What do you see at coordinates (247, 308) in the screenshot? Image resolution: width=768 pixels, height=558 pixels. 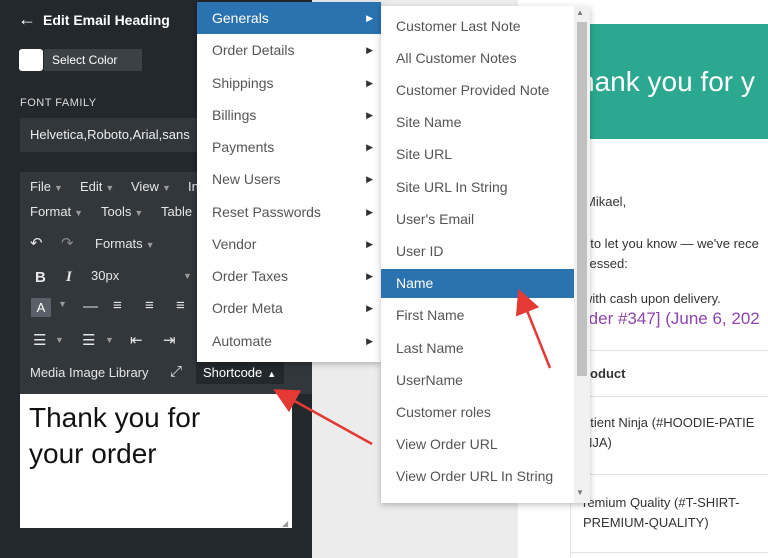 I see `menu-item-label: Order Meta` at bounding box center [247, 308].